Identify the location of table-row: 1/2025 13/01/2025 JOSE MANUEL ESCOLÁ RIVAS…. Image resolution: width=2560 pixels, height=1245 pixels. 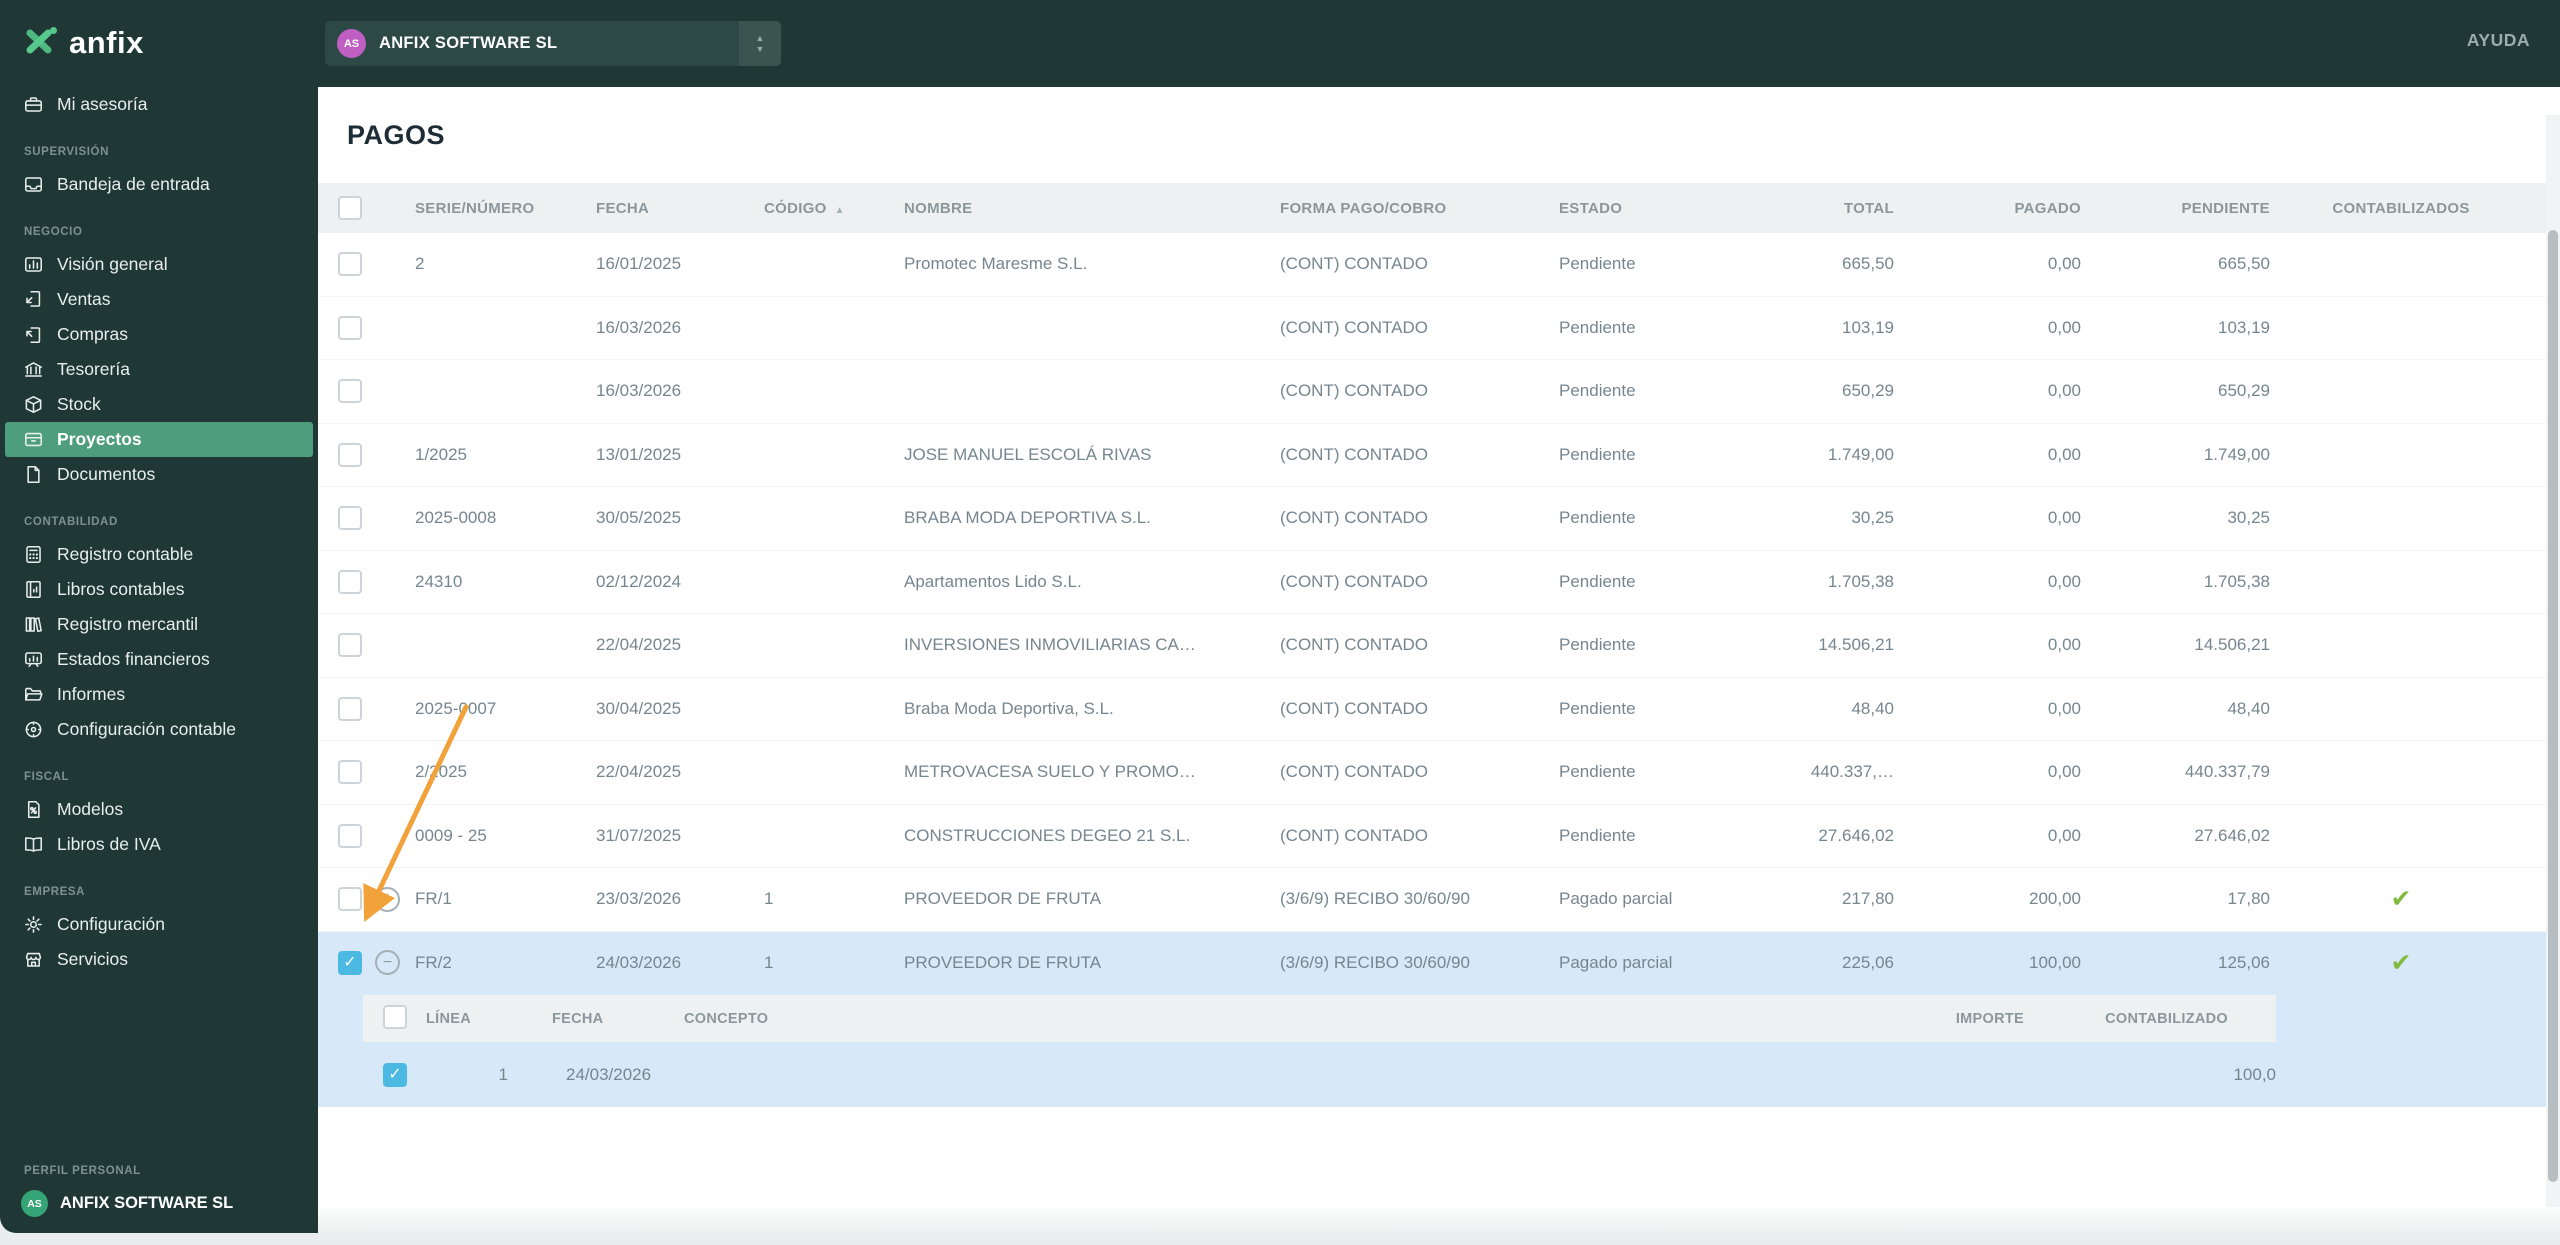
(1432, 455).